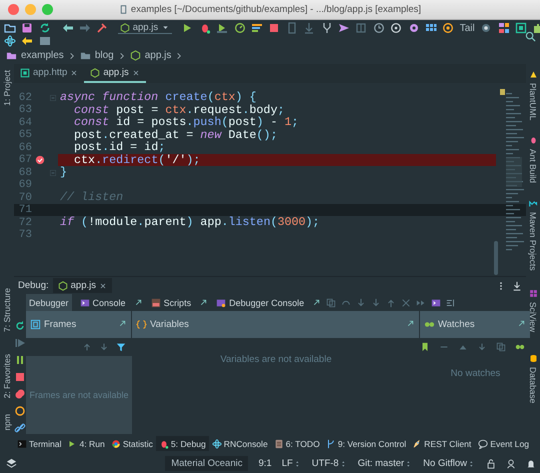 The height and width of the screenshot is (473, 540). Describe the element at coordinates (430, 28) in the screenshot. I see `grid-icon` at that location.